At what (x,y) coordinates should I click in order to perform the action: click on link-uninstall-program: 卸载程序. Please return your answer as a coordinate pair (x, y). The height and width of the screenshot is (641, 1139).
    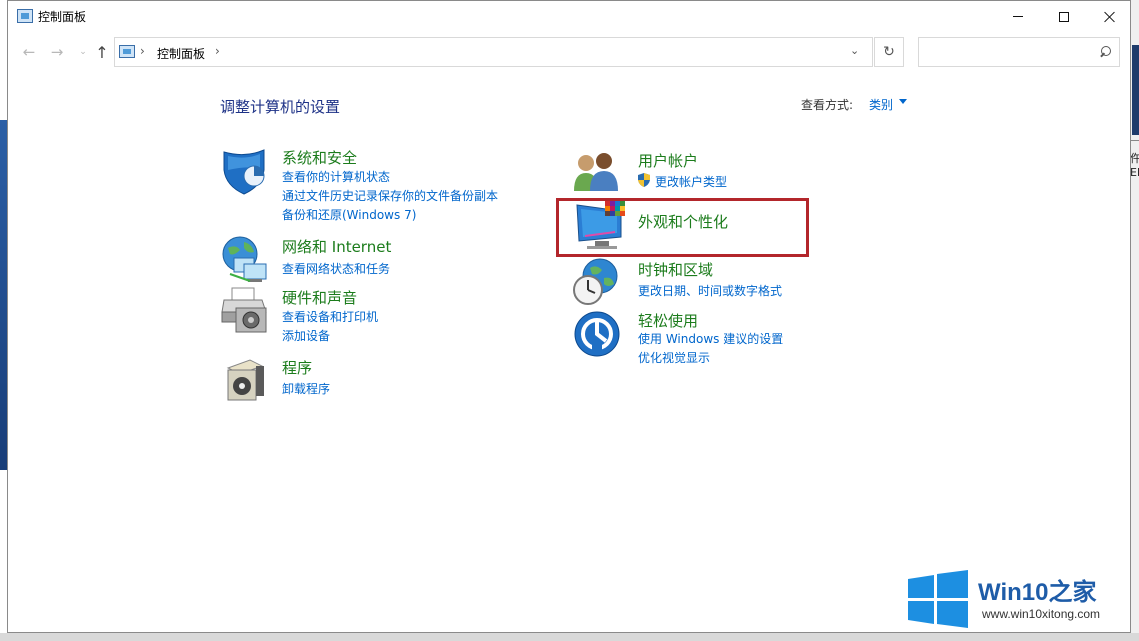
    Looking at the image, I should click on (306, 388).